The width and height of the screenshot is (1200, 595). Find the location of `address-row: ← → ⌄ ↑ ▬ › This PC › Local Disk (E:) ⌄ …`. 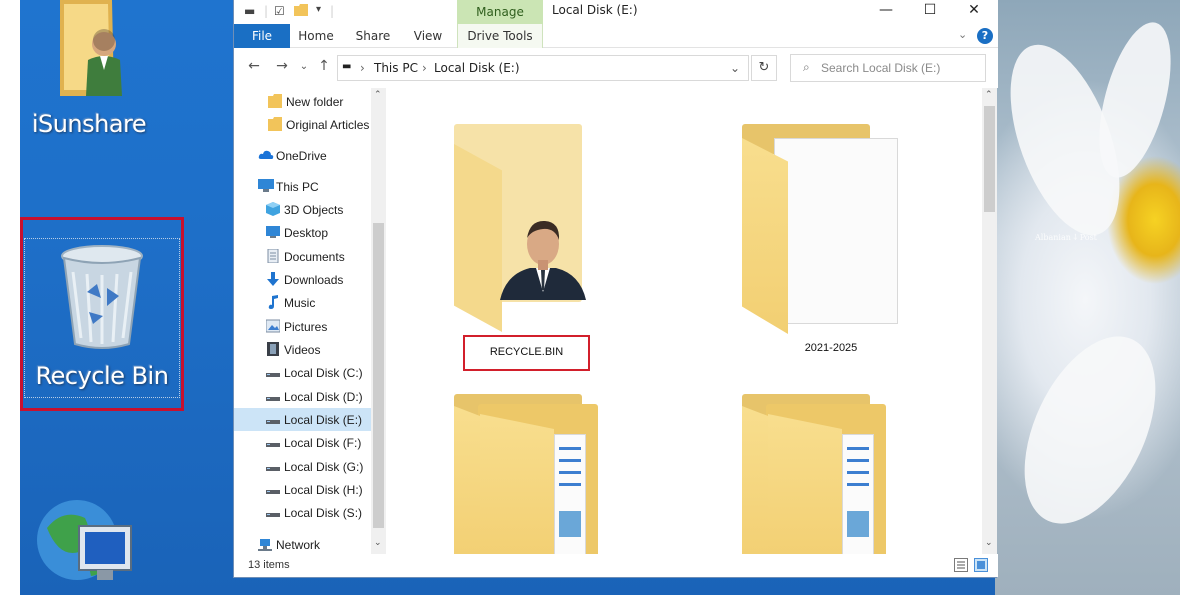

address-row: ← → ⌄ ↑ ▬ › This PC › Local Disk (E:) ⌄ … is located at coordinates (616, 68).